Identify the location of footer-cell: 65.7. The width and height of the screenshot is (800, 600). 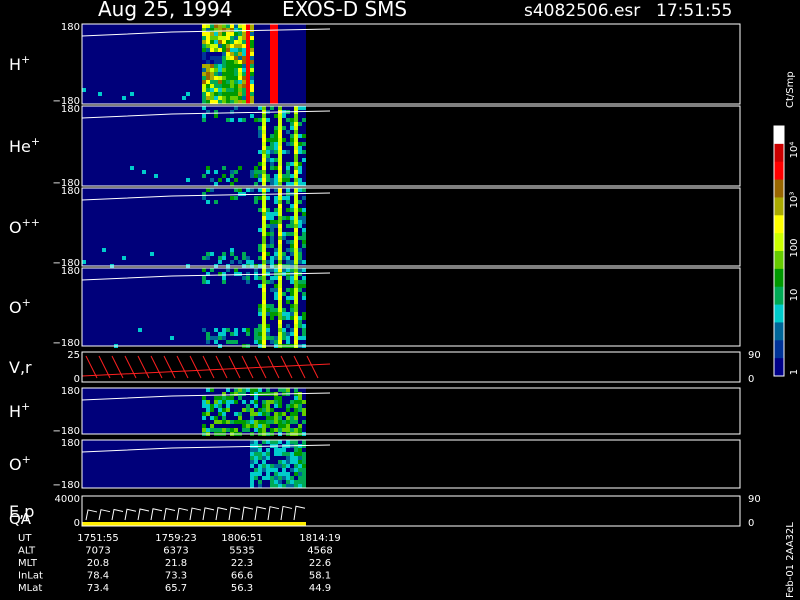
(176, 588).